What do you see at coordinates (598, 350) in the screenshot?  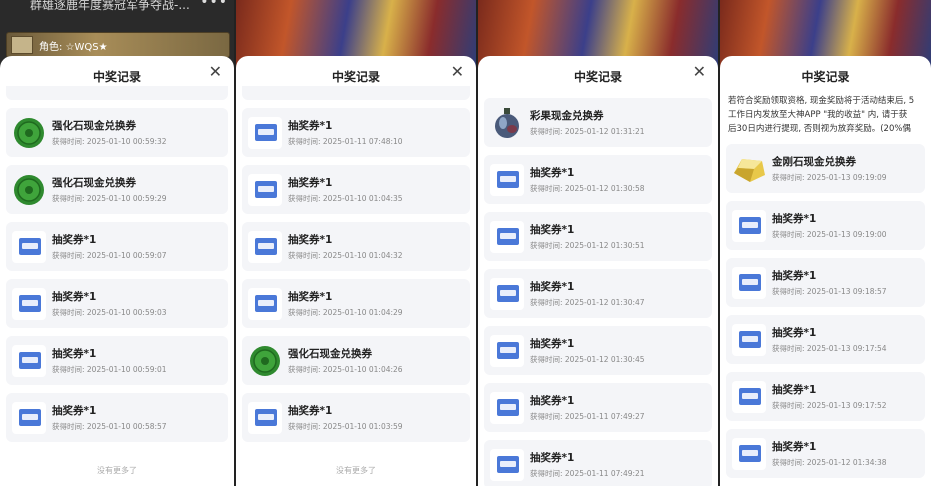 I see `list-item: 抽奖券*1 获得时间: 2025-01-12 01:30:45` at bounding box center [598, 350].